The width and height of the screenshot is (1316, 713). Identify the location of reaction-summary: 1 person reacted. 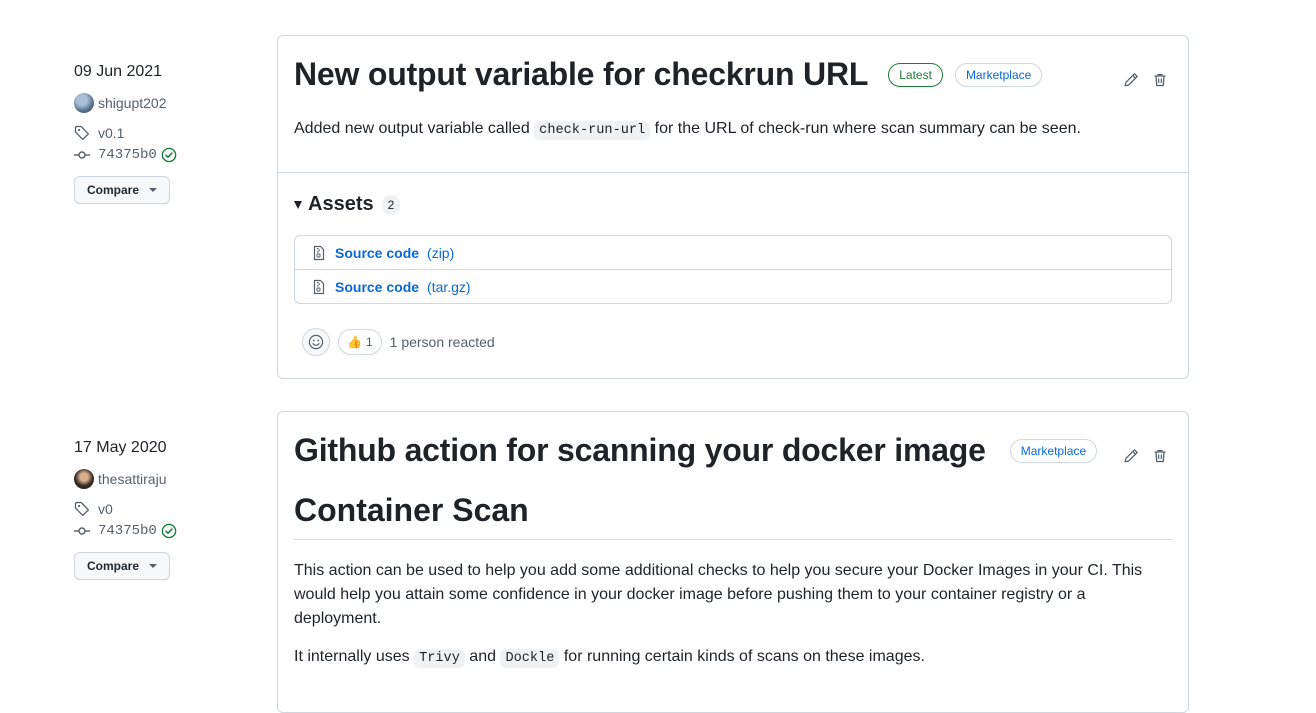
(442, 342).